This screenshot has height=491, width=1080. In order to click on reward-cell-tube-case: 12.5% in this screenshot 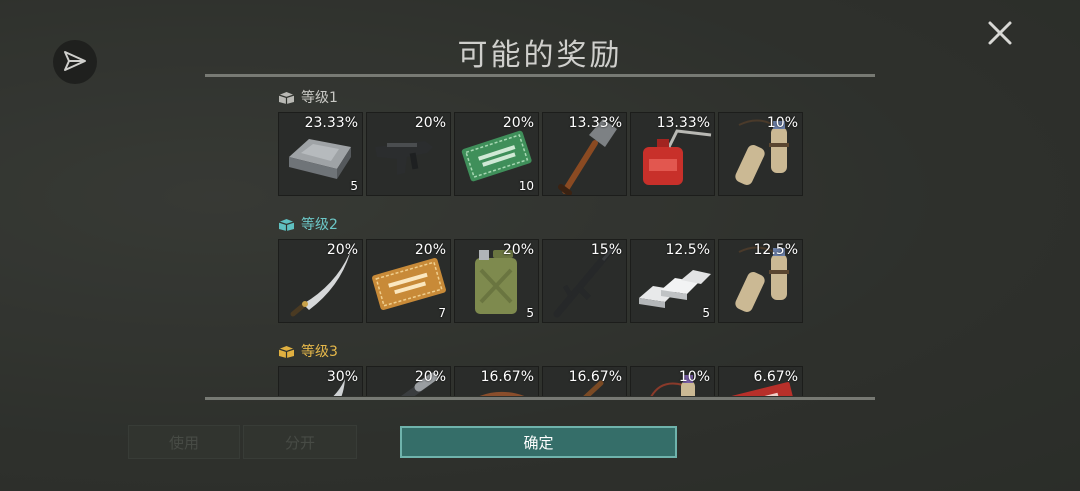, I will do `click(760, 281)`.